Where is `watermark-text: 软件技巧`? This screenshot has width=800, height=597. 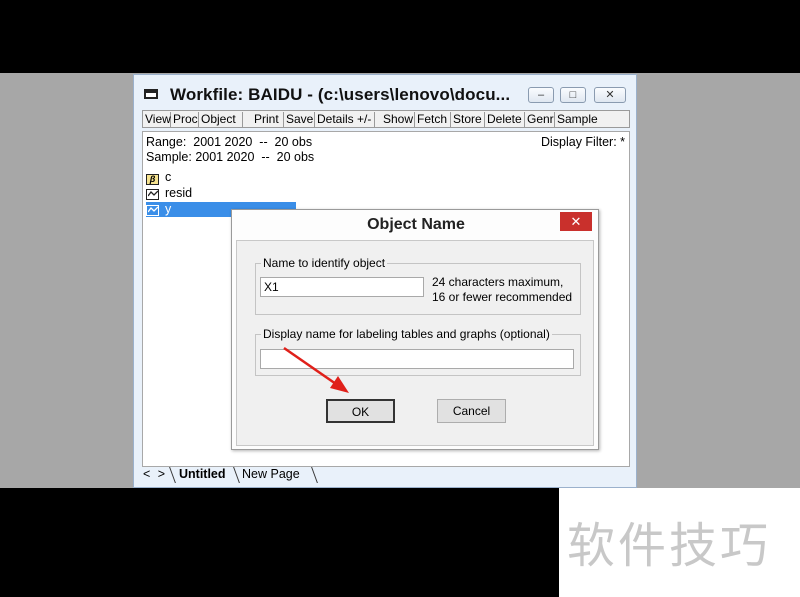
watermark-text: 软件技巧 is located at coordinates (669, 546).